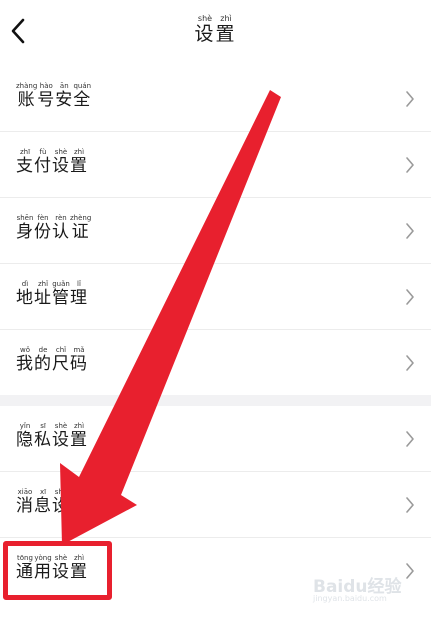  I want to click on settings-row: 通tōng用yòng设shè置zhì, so click(215, 571).